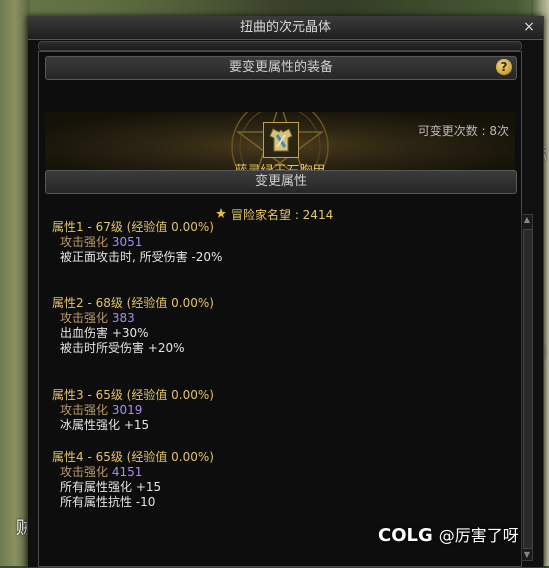 The width and height of the screenshot is (549, 568). What do you see at coordinates (108, 502) in the screenshot?
I see `attribute-effect: 所有属性抗性 -10` at bounding box center [108, 502].